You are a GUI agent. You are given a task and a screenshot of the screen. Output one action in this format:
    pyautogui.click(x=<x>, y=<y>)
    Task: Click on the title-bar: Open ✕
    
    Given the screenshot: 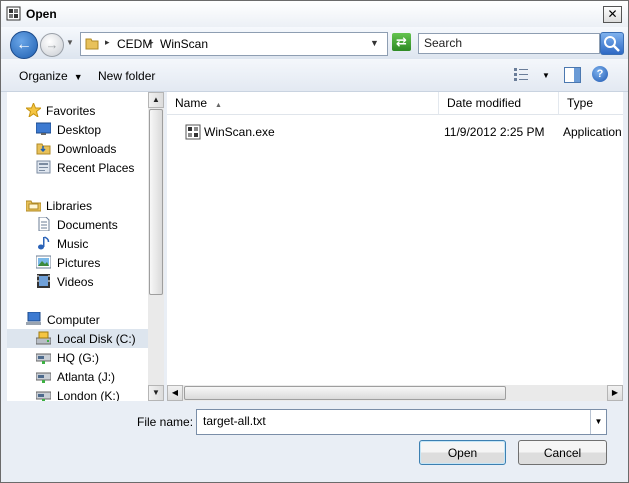 What is the action you would take?
    pyautogui.click(x=314, y=14)
    